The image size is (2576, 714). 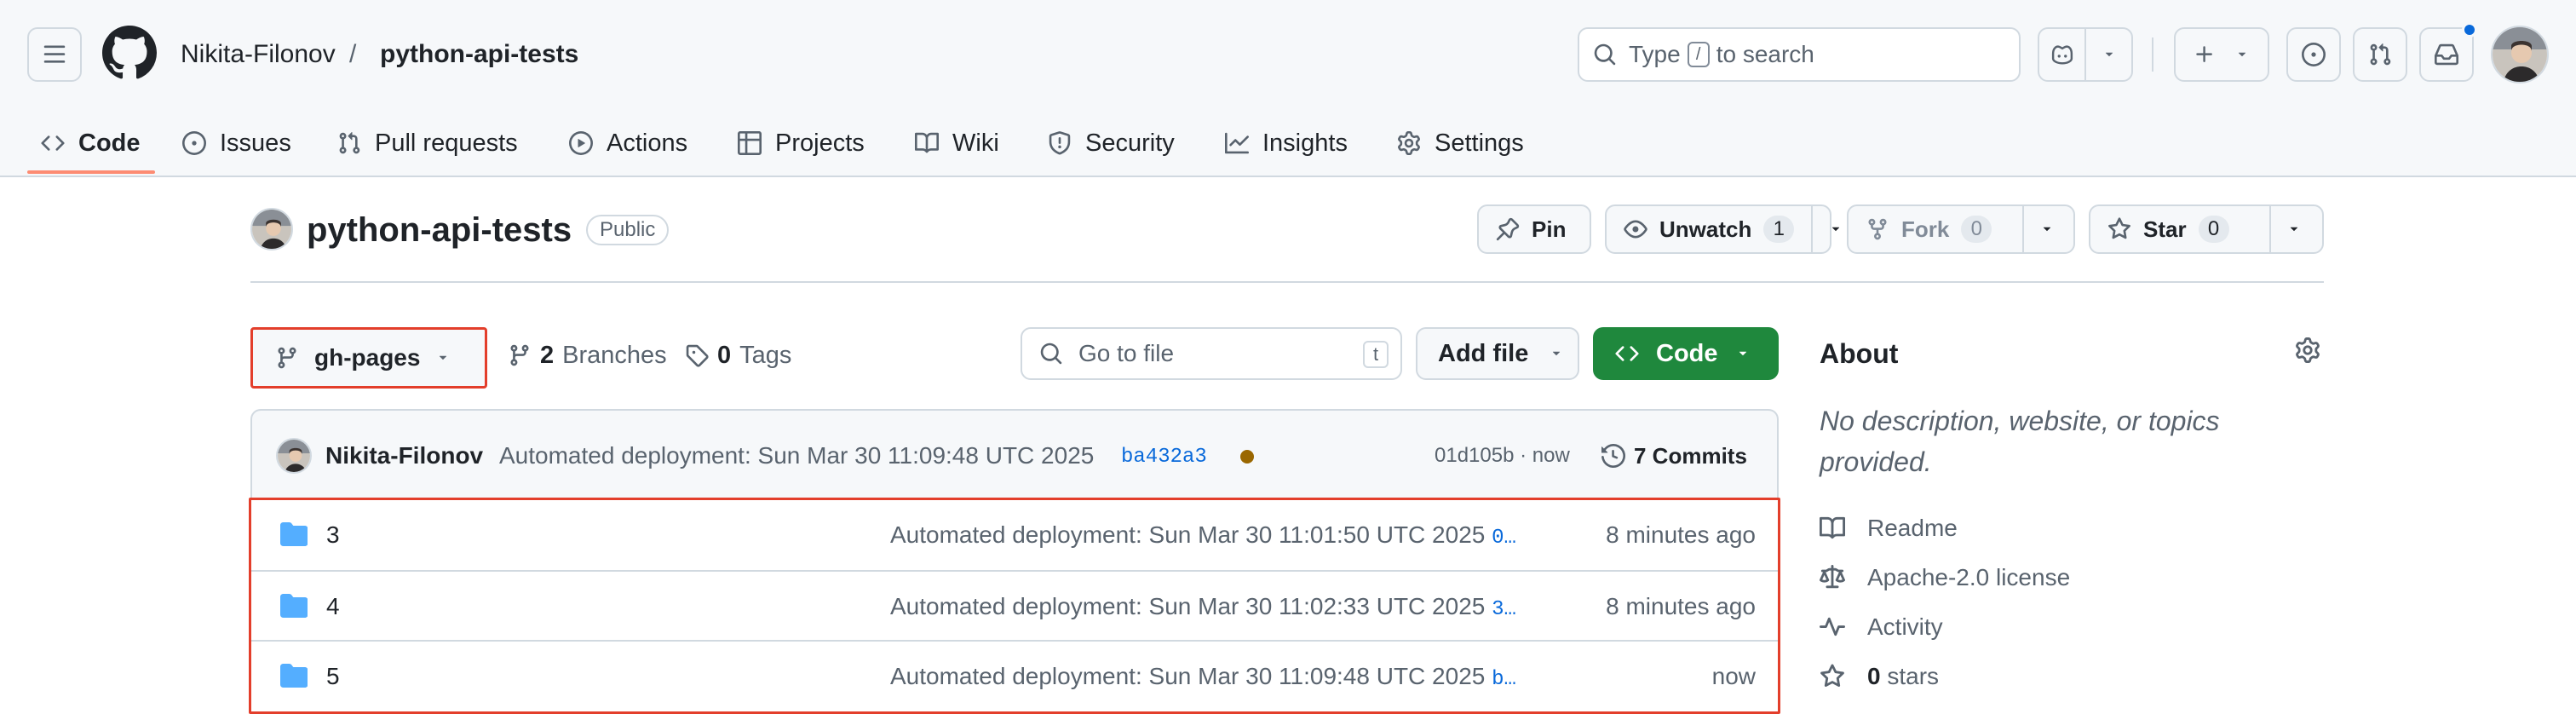 I want to click on active-tab-indicator, so click(x=91, y=172).